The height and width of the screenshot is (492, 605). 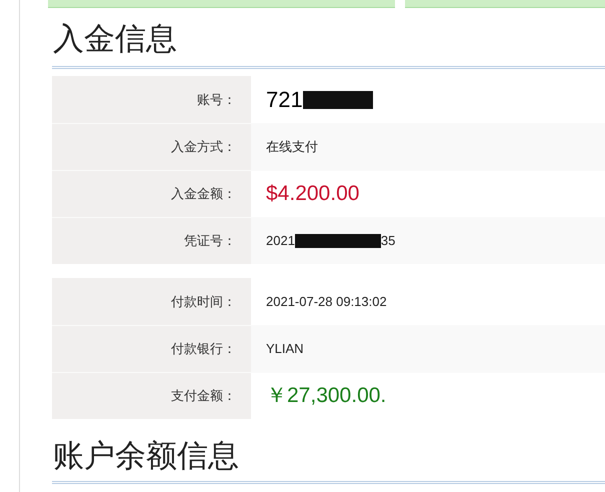 What do you see at coordinates (280, 241) in the screenshot?
I see `field-value: 2021` at bounding box center [280, 241].